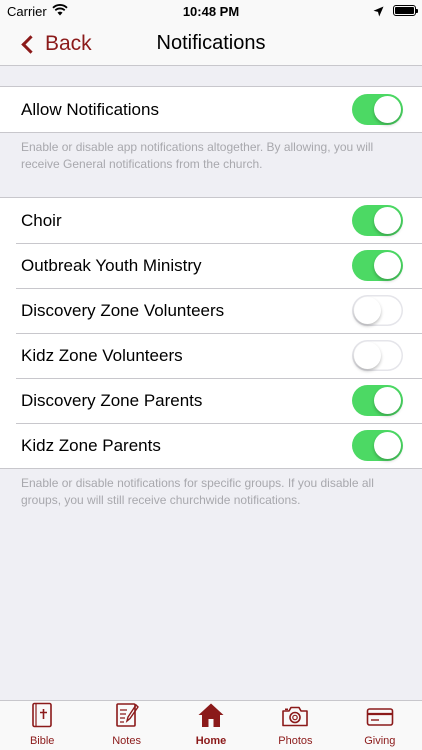 This screenshot has width=422, height=750. I want to click on allow-notifications-toggle, so click(377, 109).